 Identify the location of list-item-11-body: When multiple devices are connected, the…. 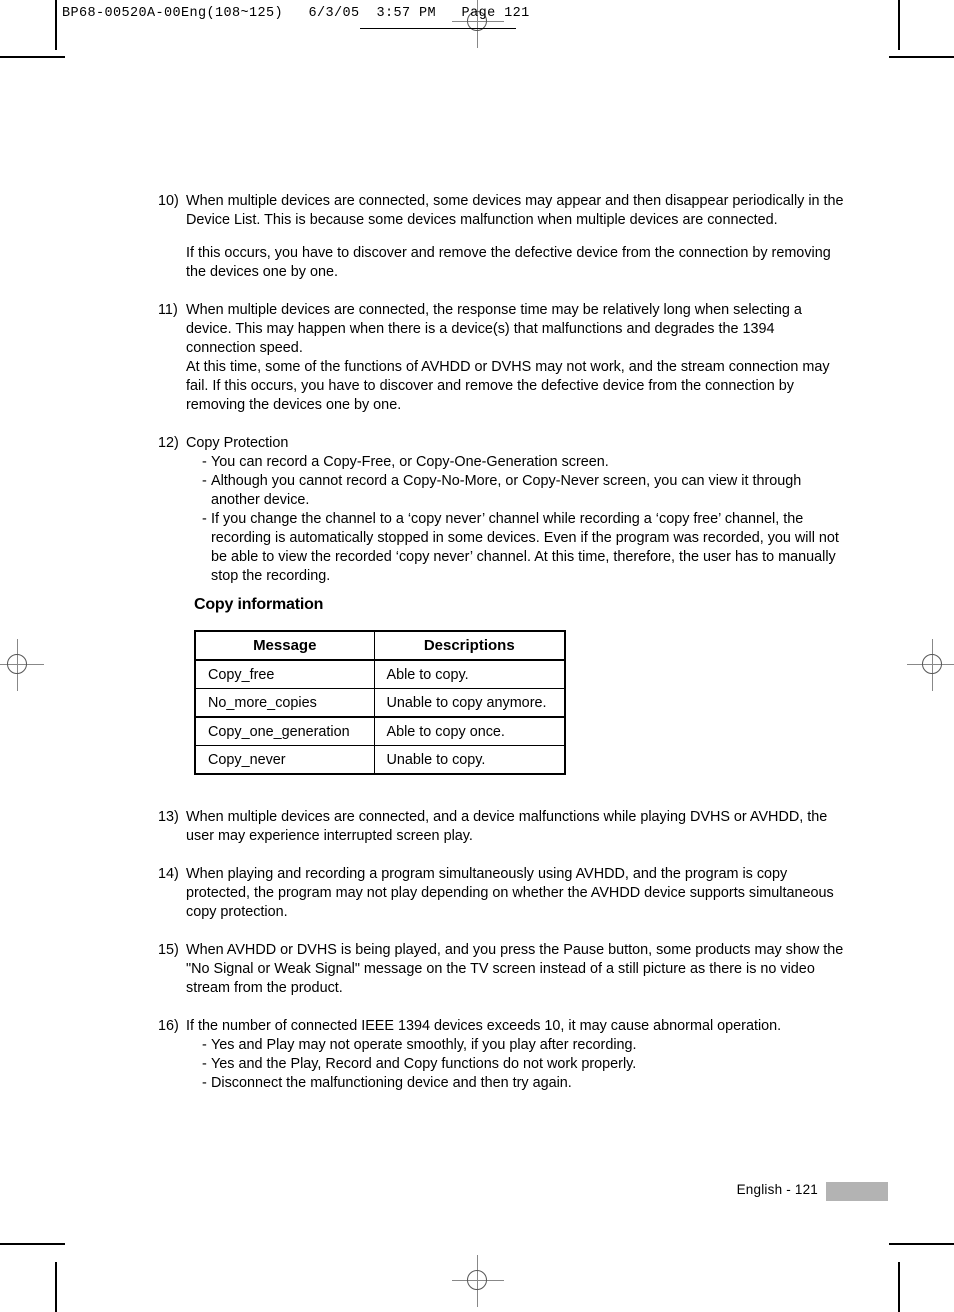
(517, 358).